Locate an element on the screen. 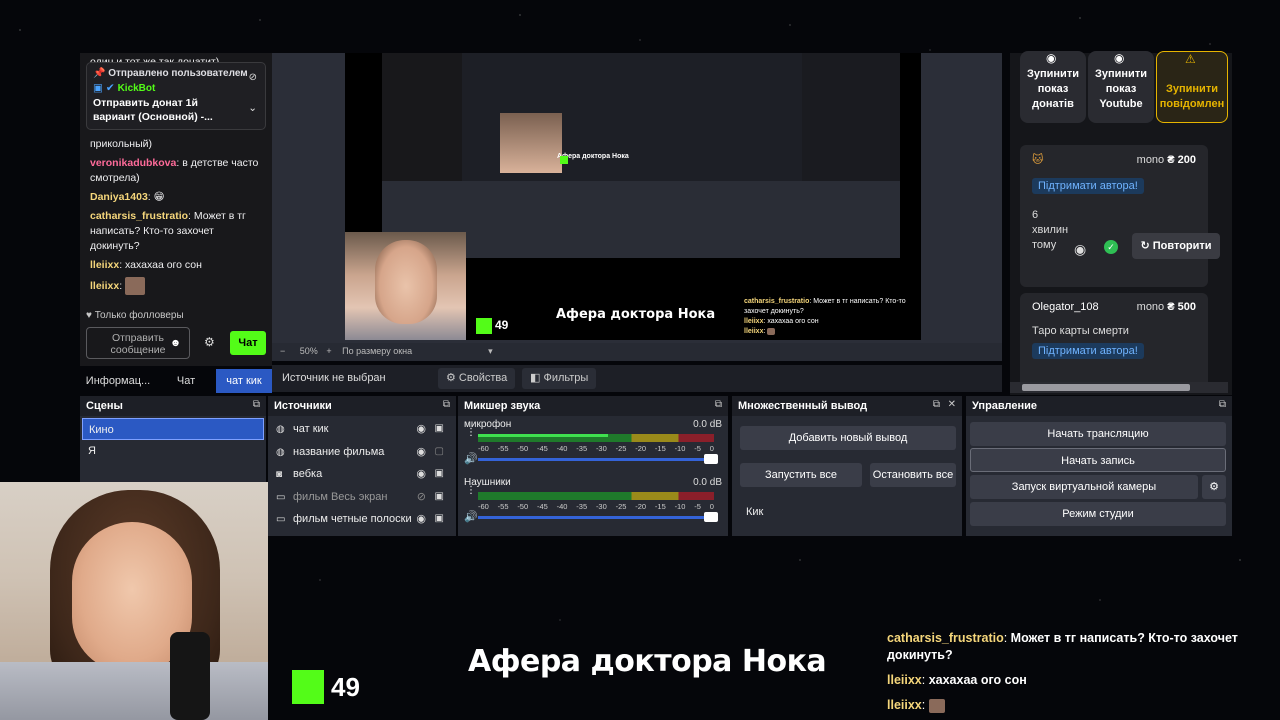 The image size is (1280, 720). unpin-icon: ⊘ is located at coordinates (253, 78).